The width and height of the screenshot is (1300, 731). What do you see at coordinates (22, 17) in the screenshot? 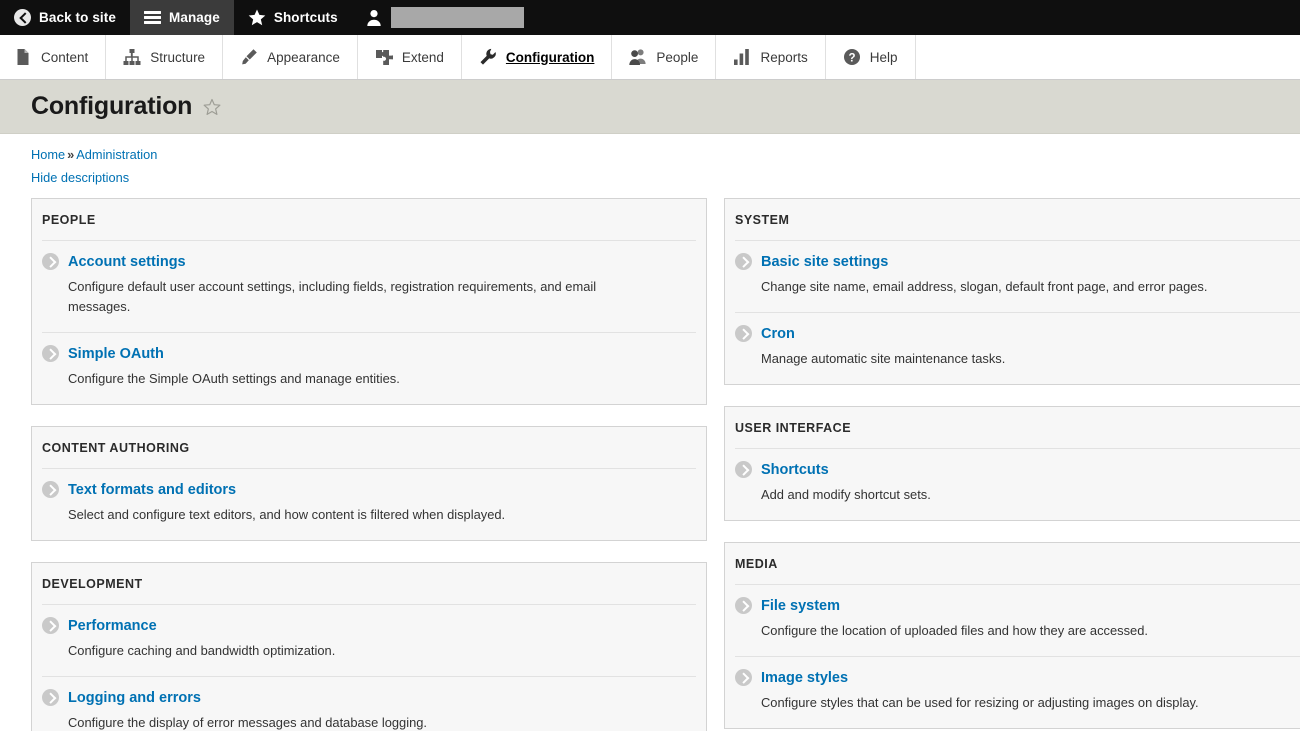
I see `circle-left-arrow-icon` at bounding box center [22, 17].